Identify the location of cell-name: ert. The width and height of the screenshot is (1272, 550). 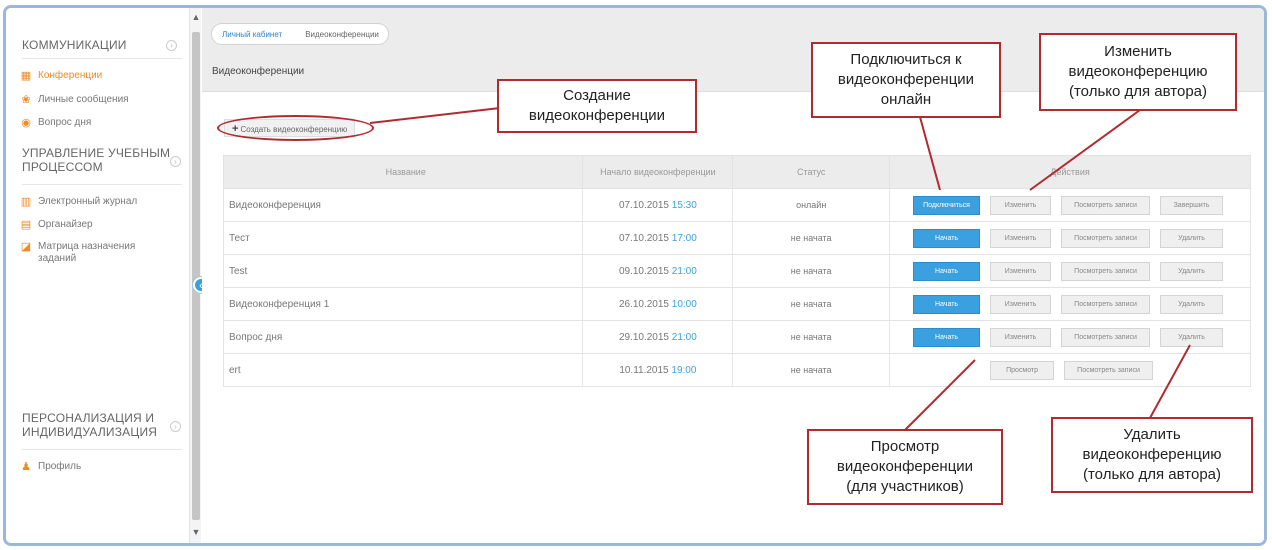
(402, 370).